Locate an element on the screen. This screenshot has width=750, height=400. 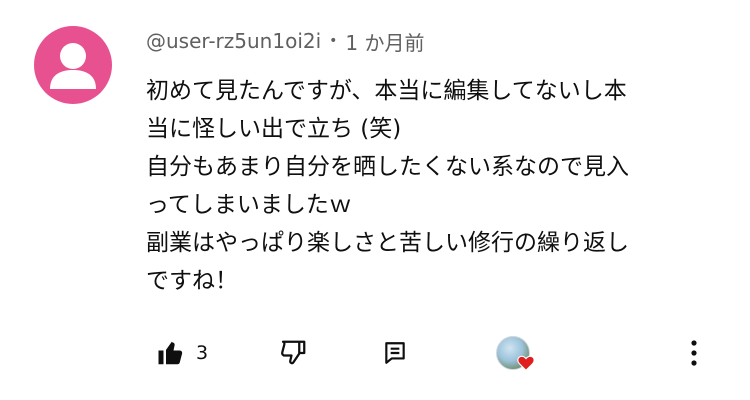
comment-actions: 3 is located at coordinates (440, 353).